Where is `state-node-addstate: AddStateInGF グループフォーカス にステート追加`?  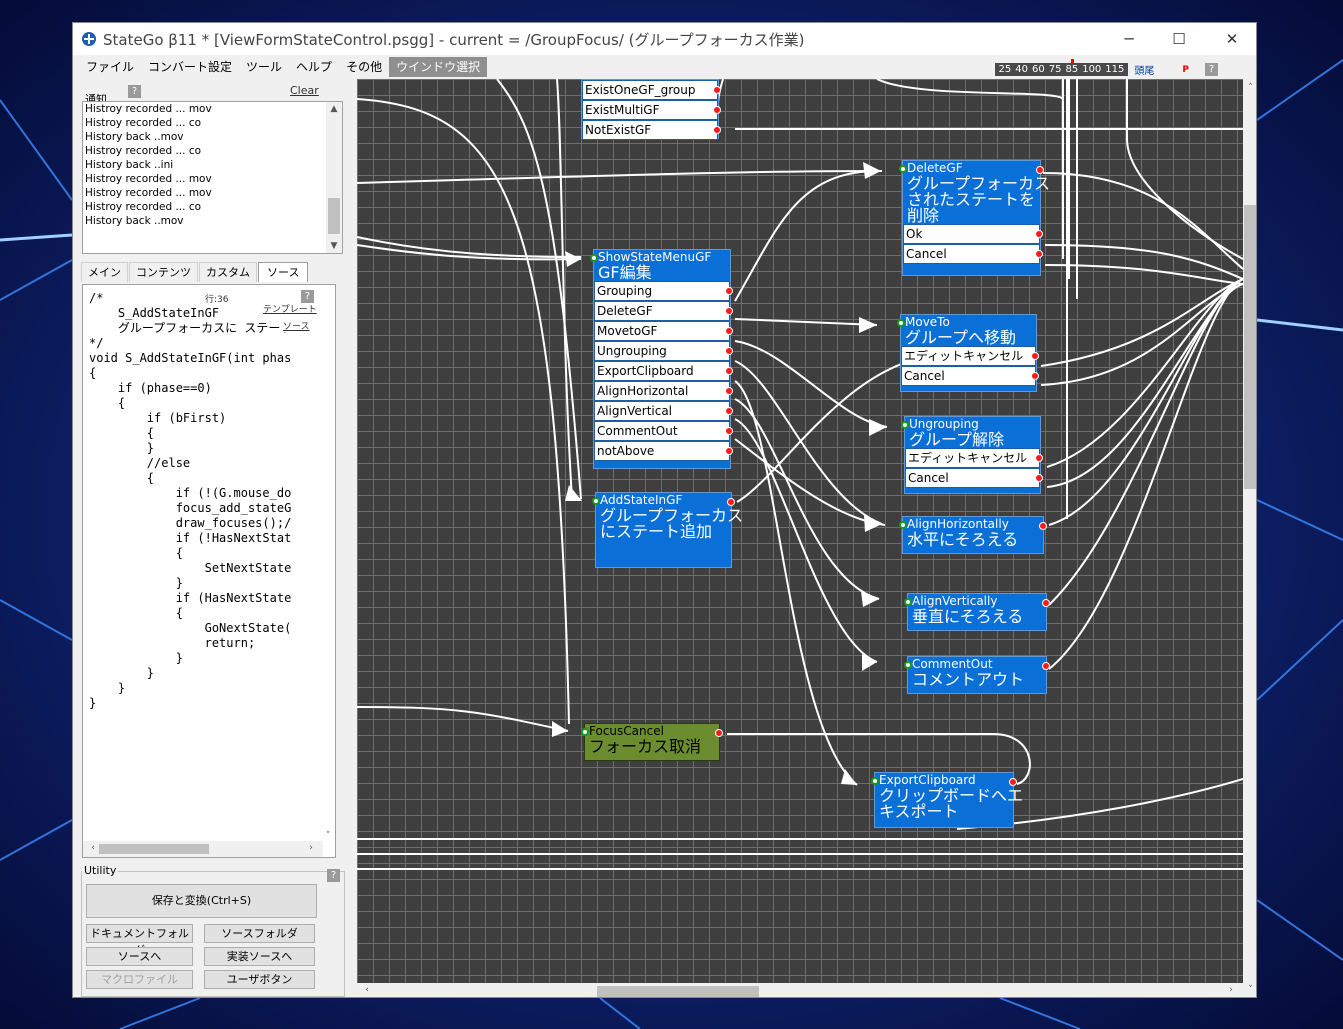
state-node-addstate: AddStateInGF グループフォーカス にステート追加 is located at coordinates (667, 530).